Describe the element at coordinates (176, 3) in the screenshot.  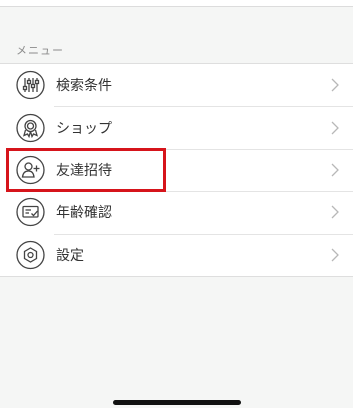
I see `top-card-edge` at that location.